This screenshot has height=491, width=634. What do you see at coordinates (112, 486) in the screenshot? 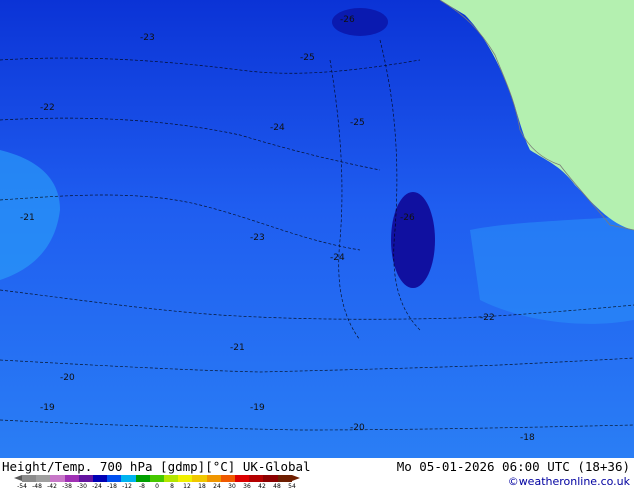
I see `scale-label: -18` at bounding box center [112, 486].